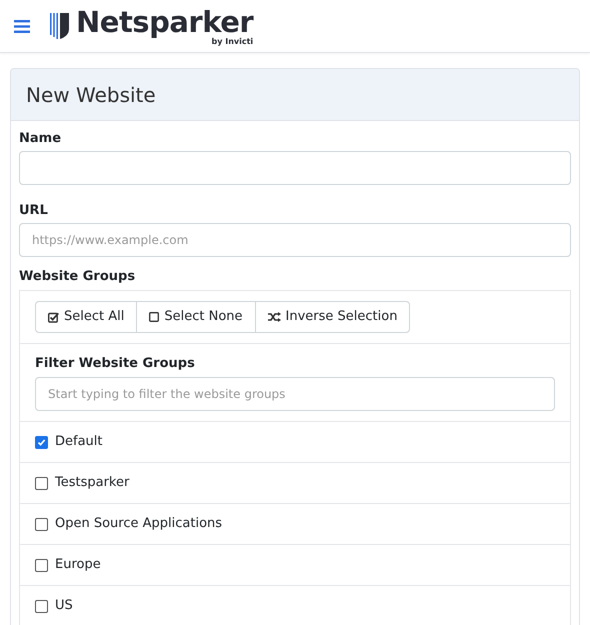 The image size is (590, 625). Describe the element at coordinates (196, 317) in the screenshot. I see `selection-button: Select None` at that location.